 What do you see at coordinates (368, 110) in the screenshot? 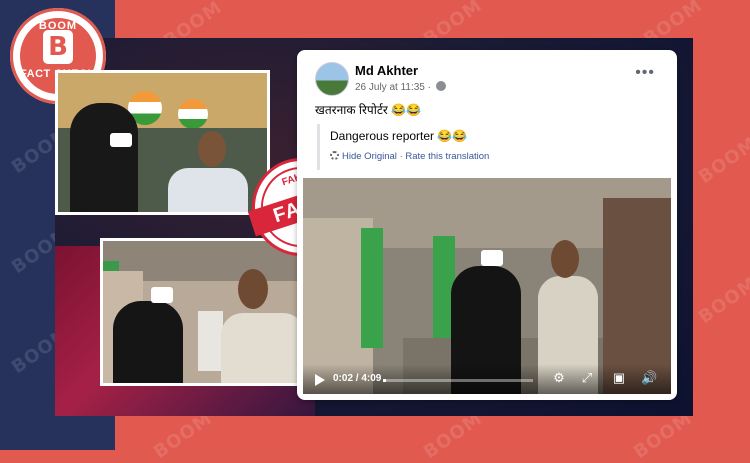
I see `post-text: खतरनाक रिपोर्टर 😂😂` at bounding box center [368, 110].